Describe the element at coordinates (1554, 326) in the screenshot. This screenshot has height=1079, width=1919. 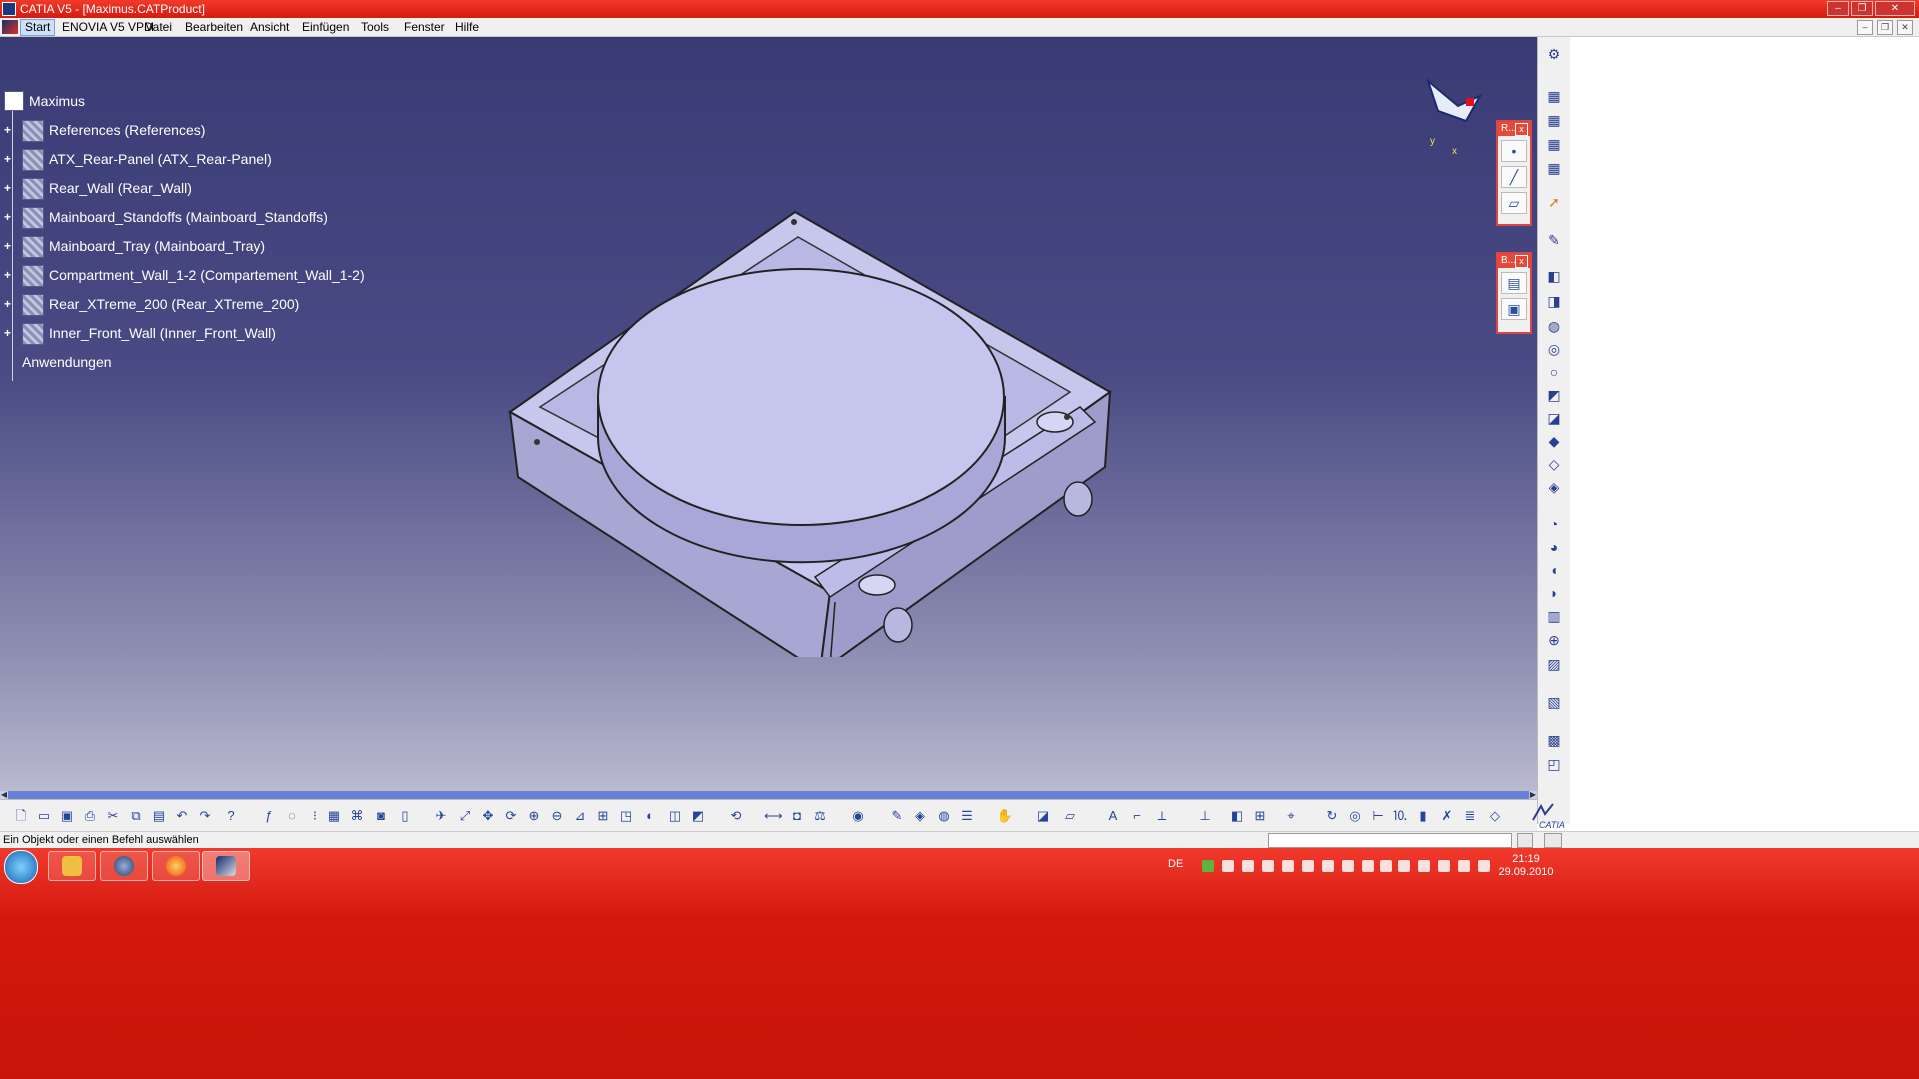
I see `shaft-icon: ◍` at that location.